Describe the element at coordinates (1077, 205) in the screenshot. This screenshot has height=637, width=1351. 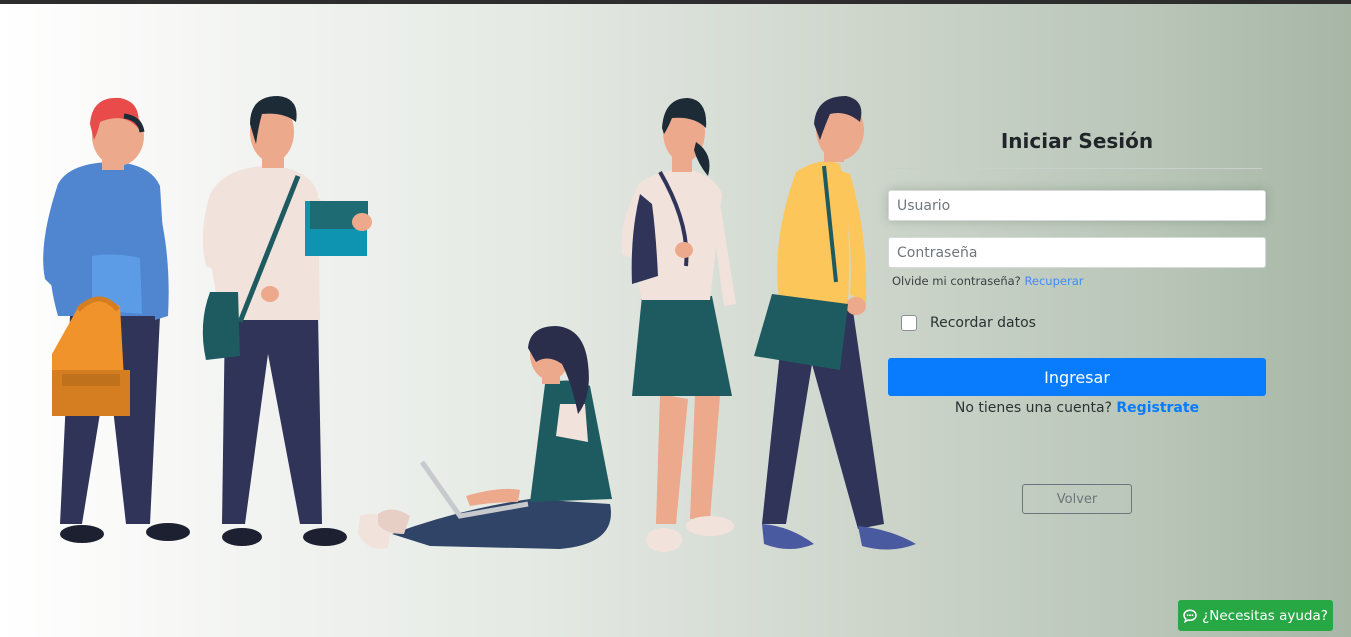
I see `username-input` at that location.